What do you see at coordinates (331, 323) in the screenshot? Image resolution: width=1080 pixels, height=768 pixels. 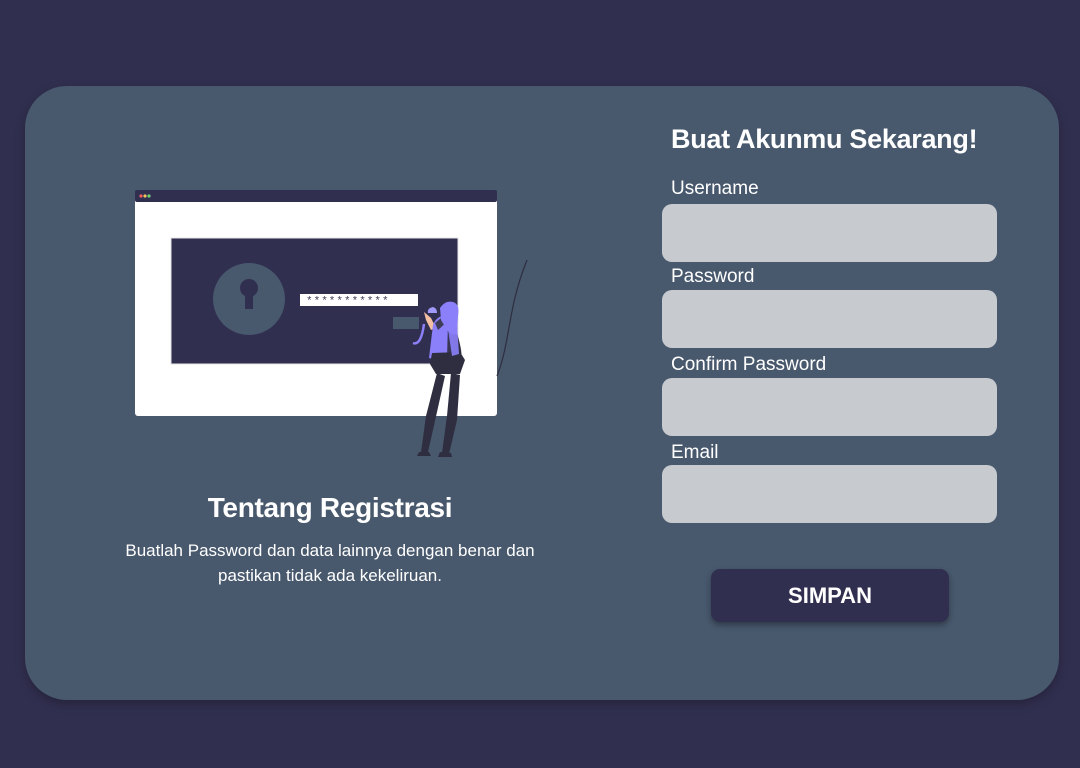 I see `login-illustration: ***********` at bounding box center [331, 323].